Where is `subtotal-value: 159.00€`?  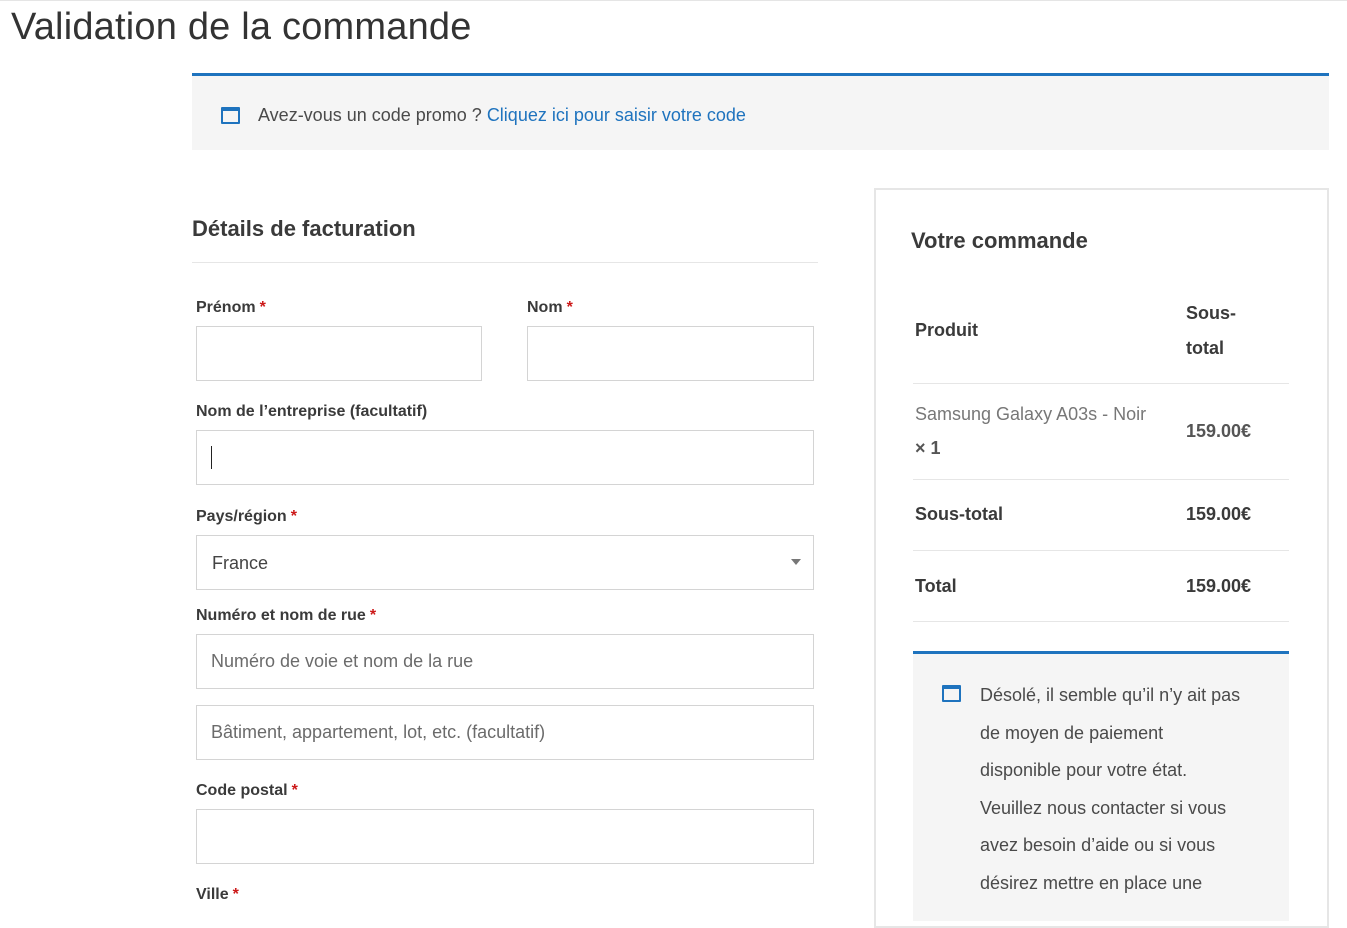 subtotal-value: 159.00€ is located at coordinates (1219, 514).